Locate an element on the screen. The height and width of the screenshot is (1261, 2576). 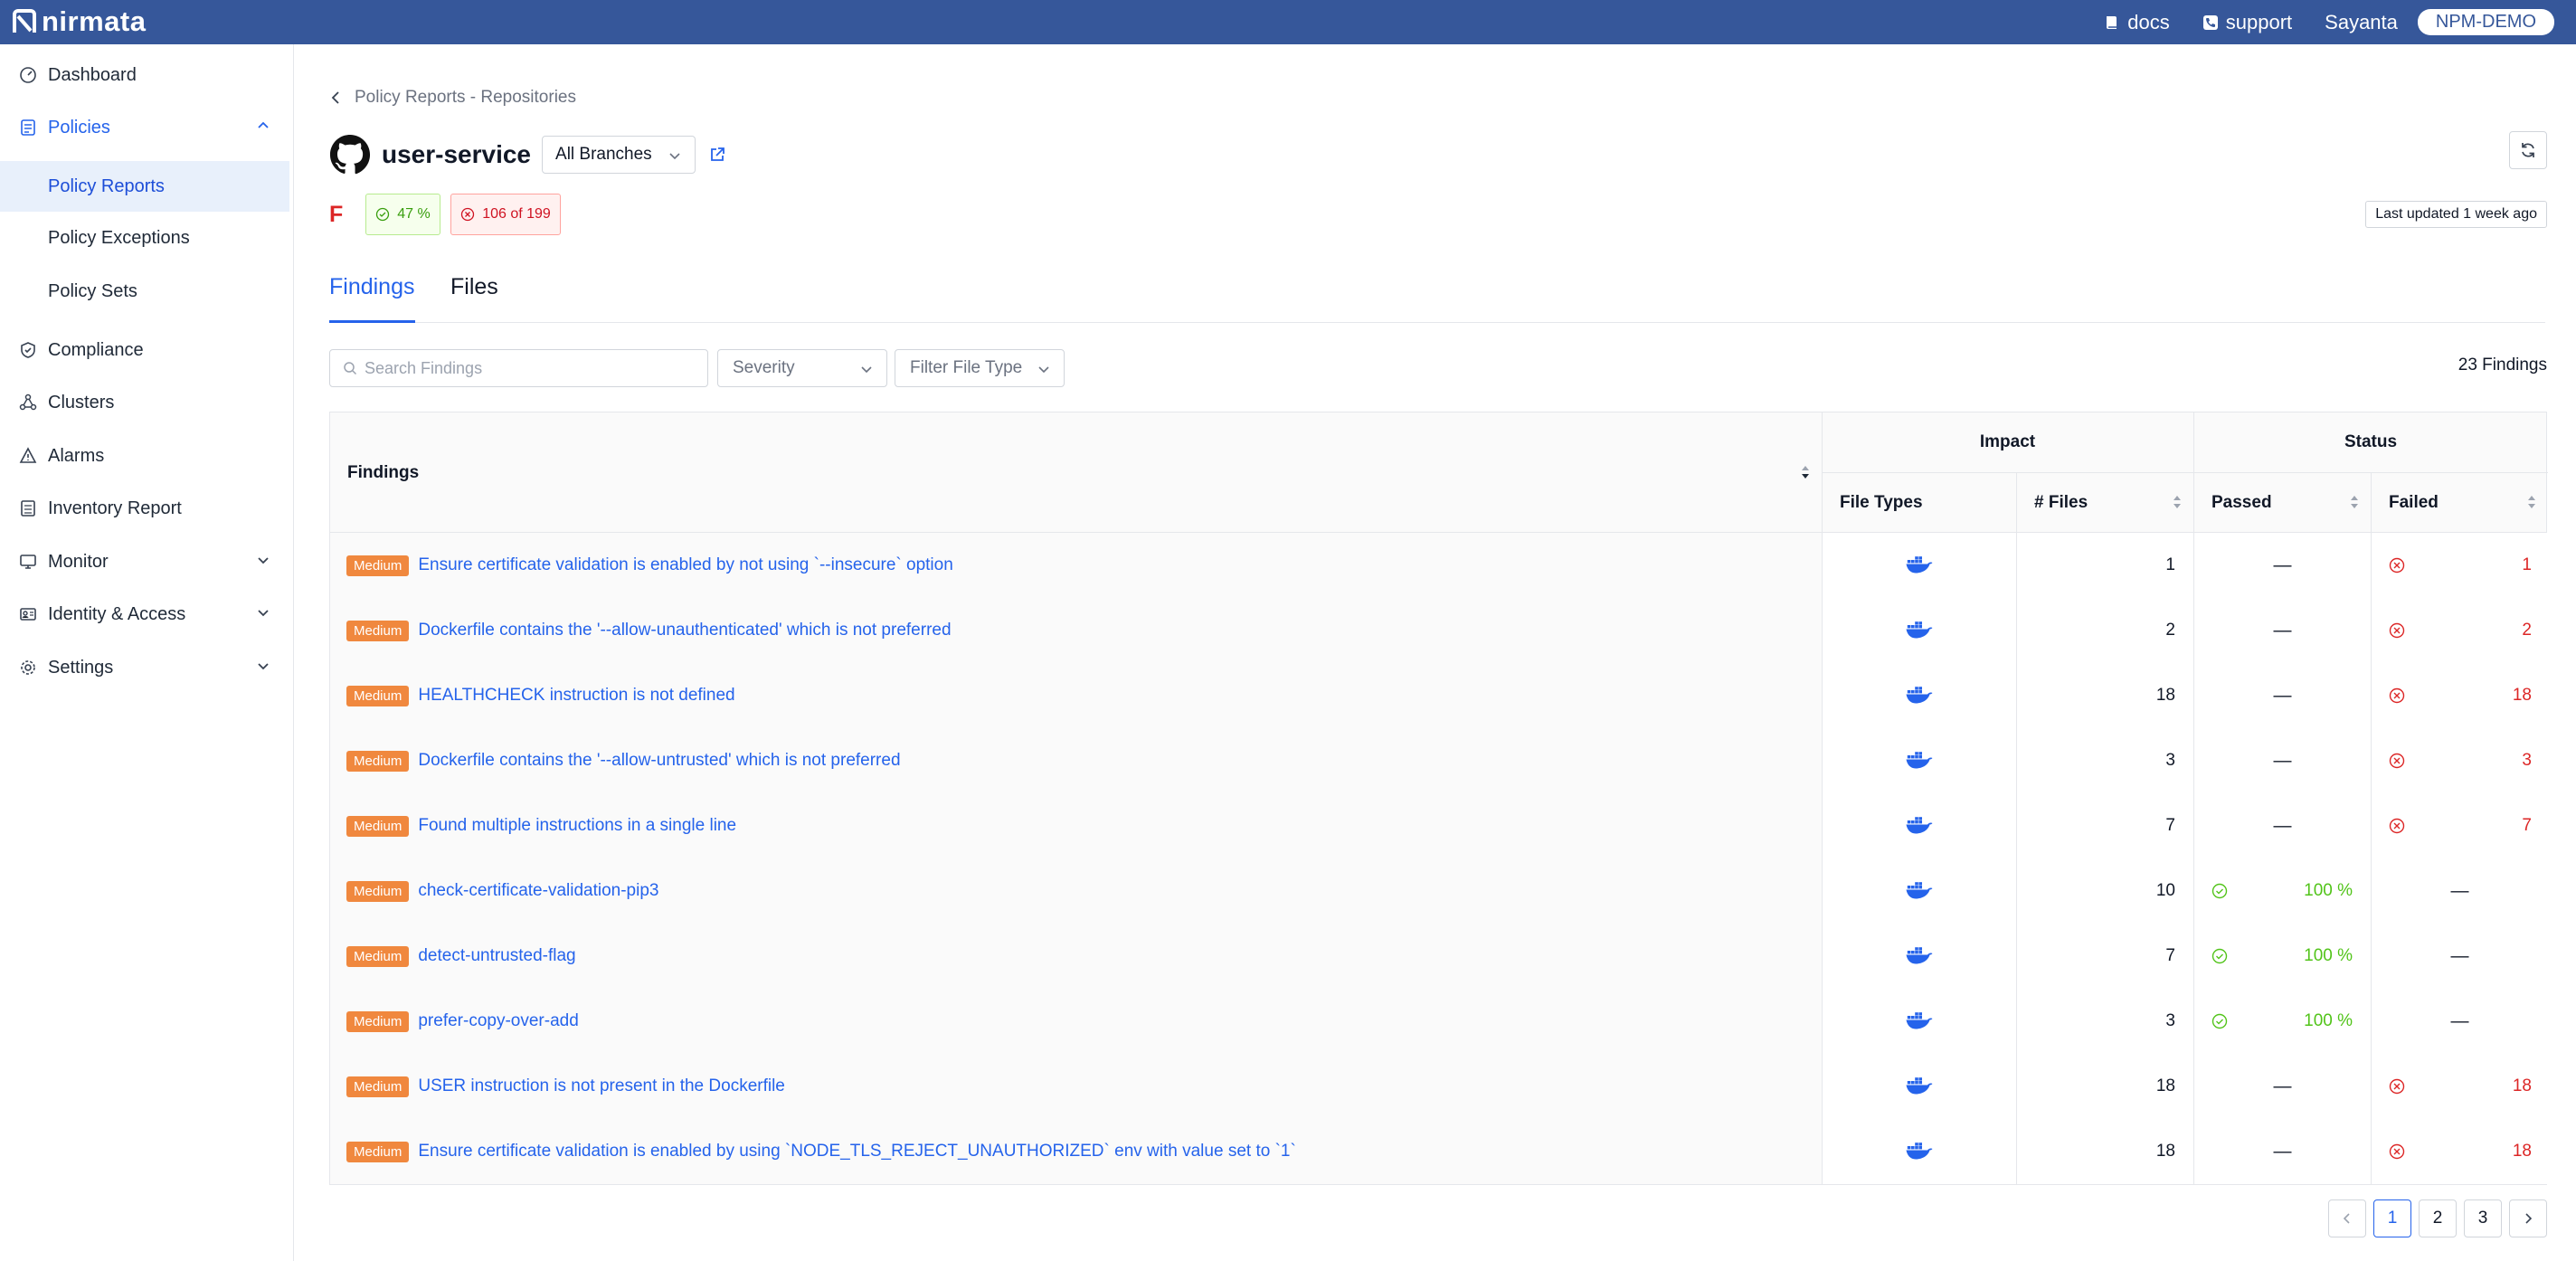
sidebar-item-policy-reports: Policy Reports is located at coordinates (144, 186).